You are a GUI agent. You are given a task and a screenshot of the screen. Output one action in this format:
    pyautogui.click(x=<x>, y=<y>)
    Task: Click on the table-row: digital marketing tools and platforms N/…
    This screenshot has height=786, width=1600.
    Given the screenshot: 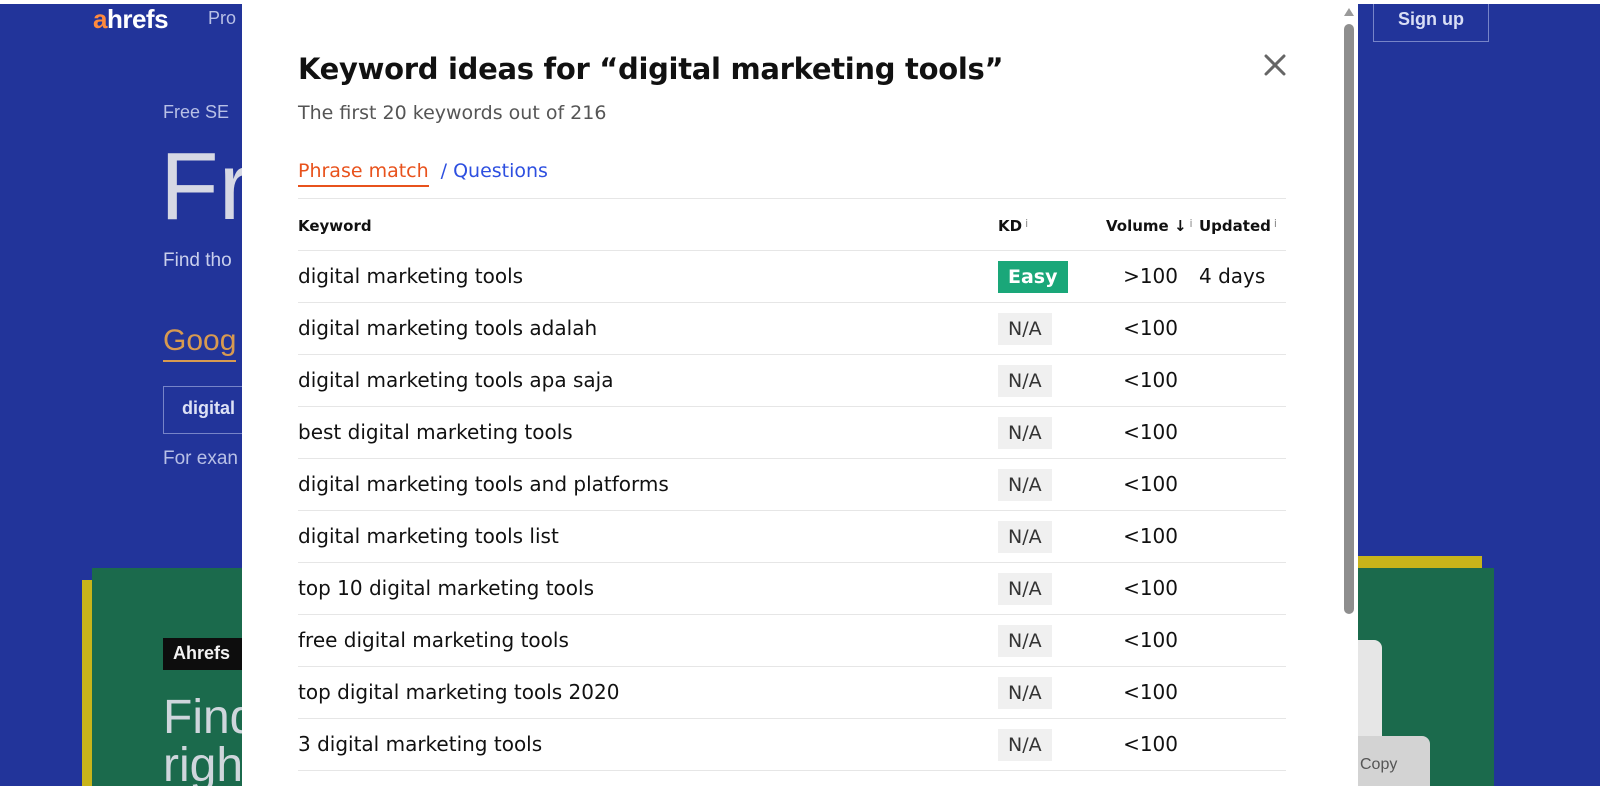 What is the action you would take?
    pyautogui.click(x=792, y=485)
    